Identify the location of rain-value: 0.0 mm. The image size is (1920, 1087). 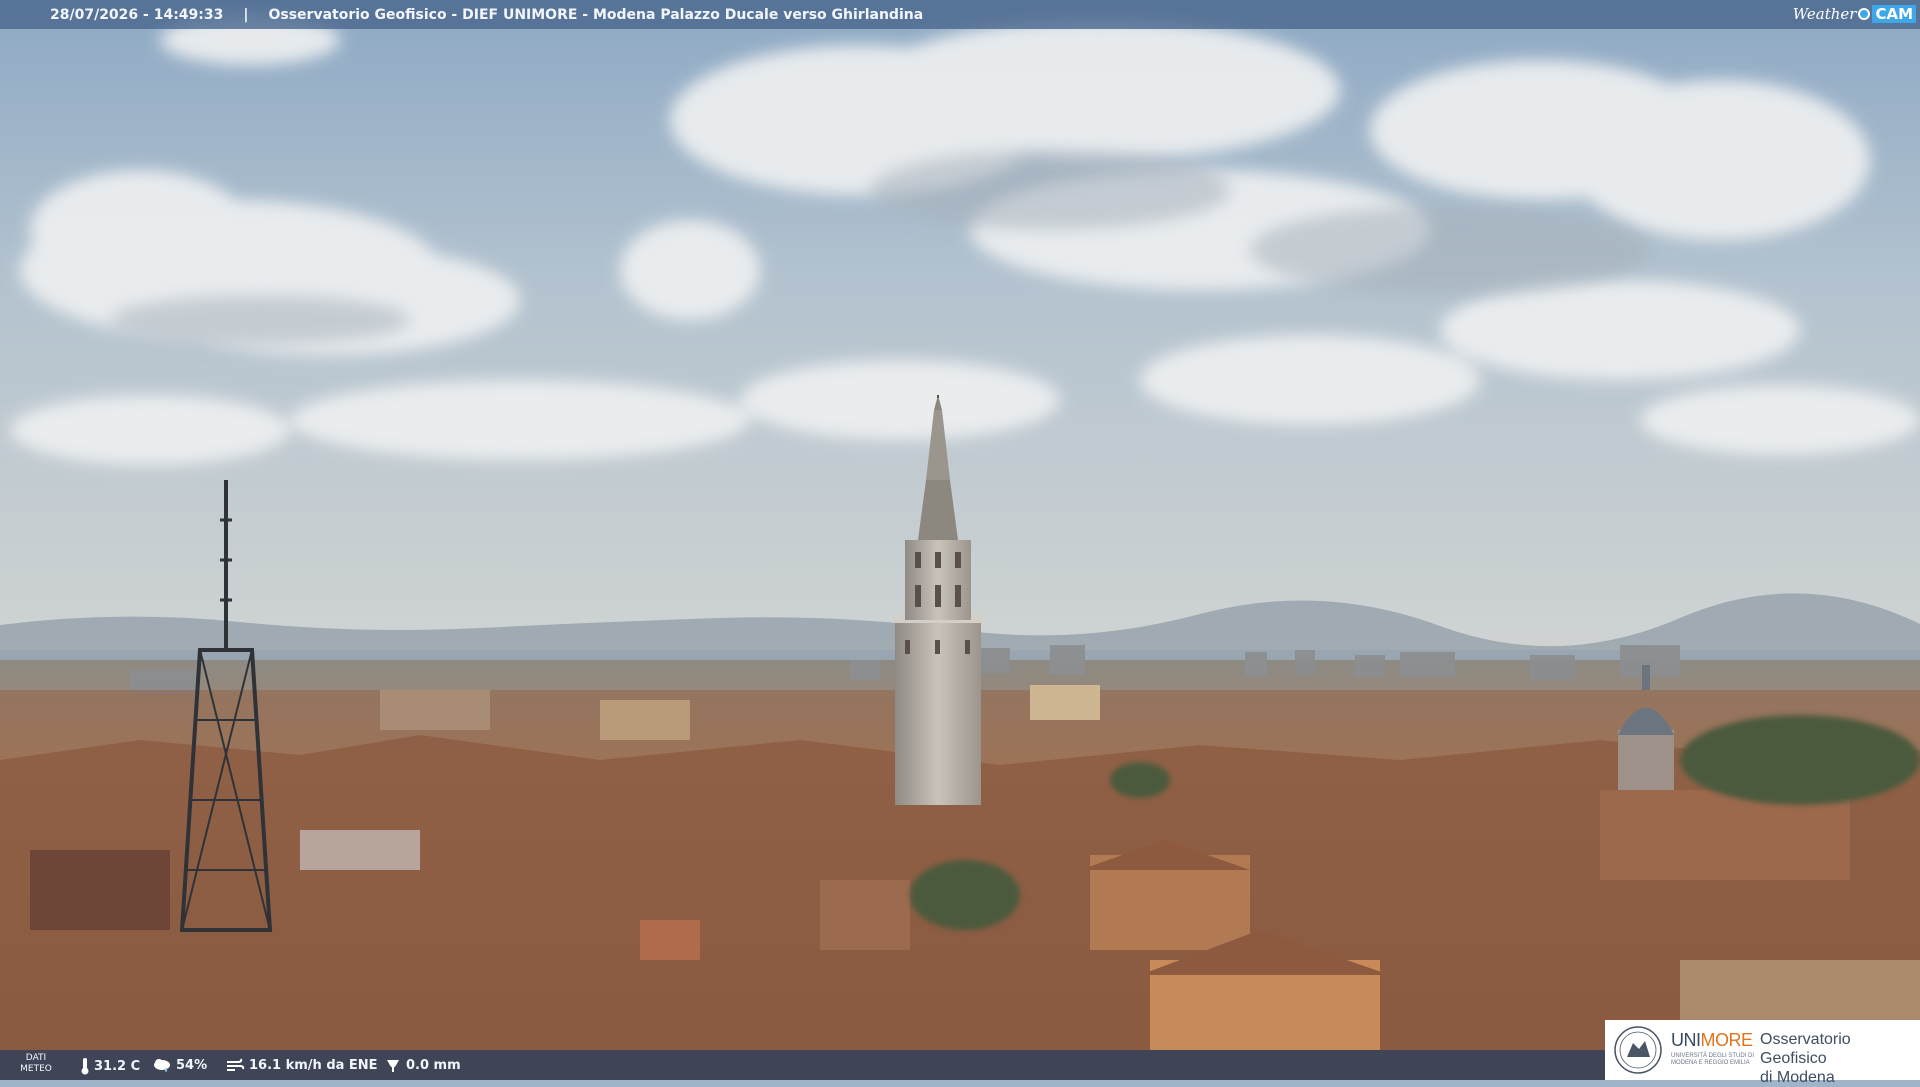
(433, 1065).